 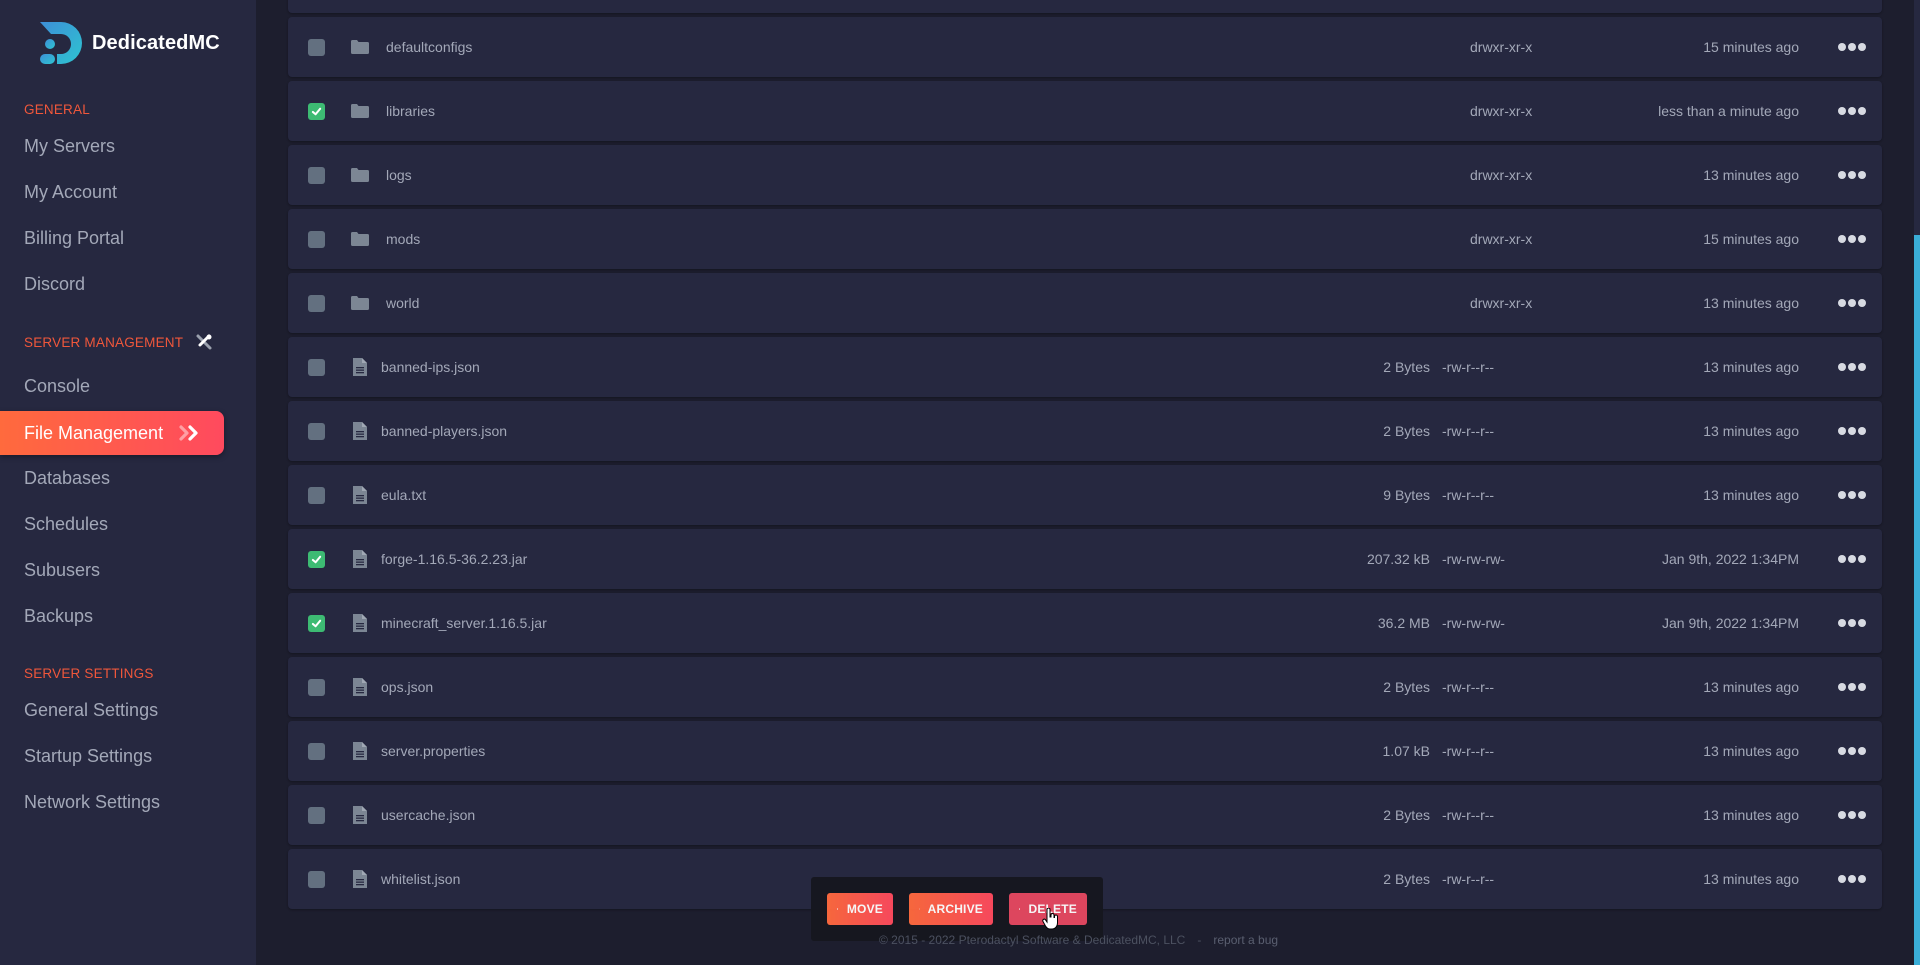 I want to click on sidebar-item-console: Console, so click(x=112, y=386).